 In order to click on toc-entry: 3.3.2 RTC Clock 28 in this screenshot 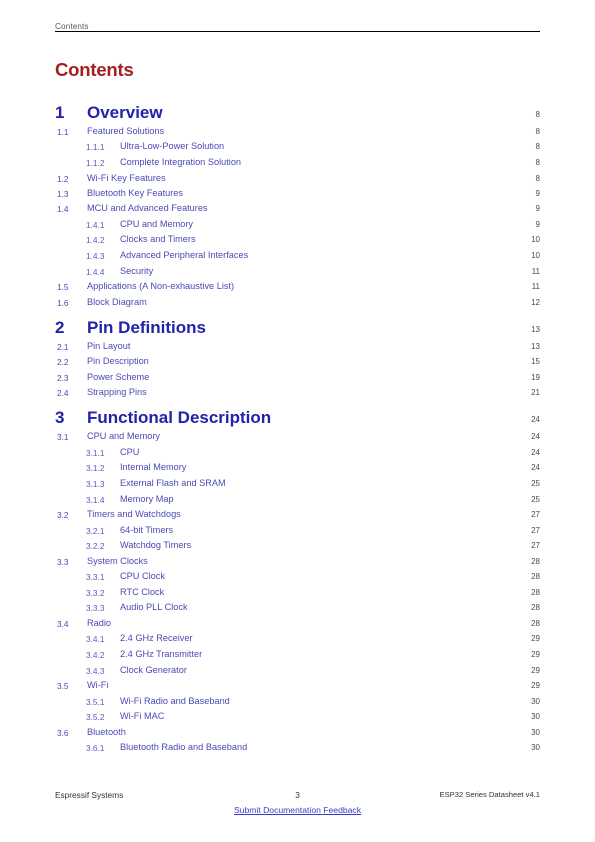, I will do `click(297, 594)`.